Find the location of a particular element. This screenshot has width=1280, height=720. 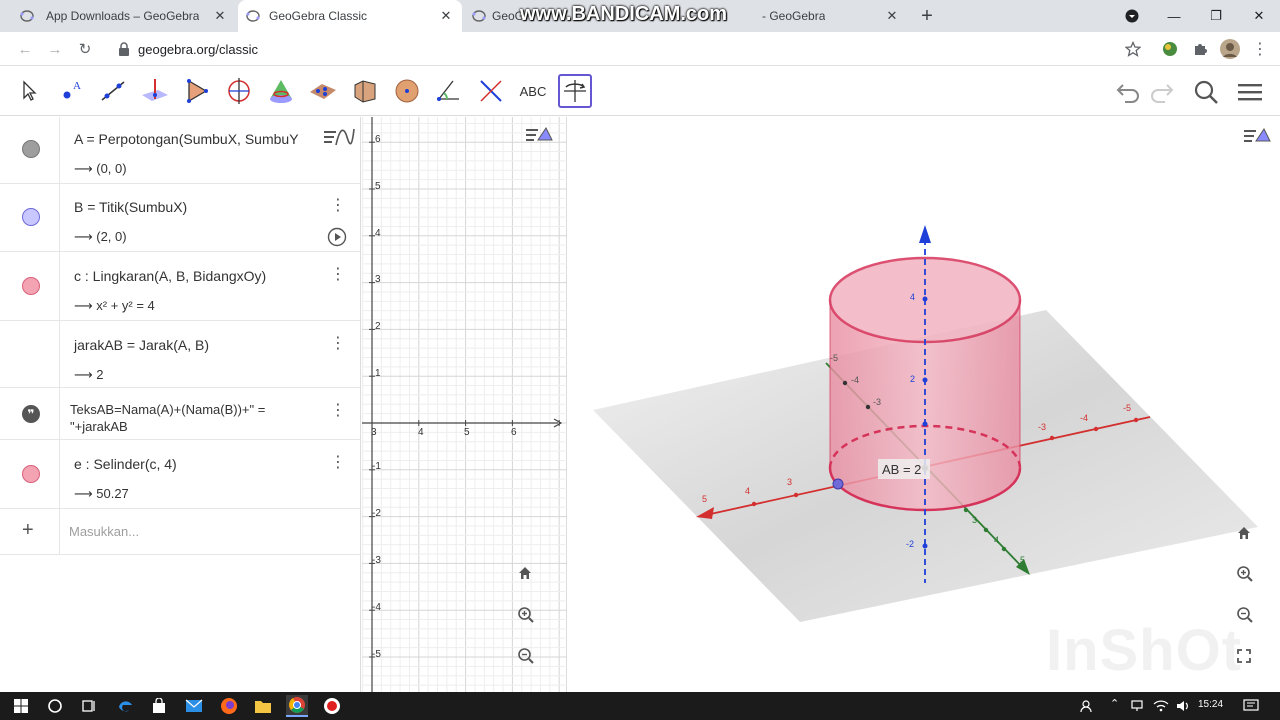

z-tick-label: 2 is located at coordinates (913, 379).